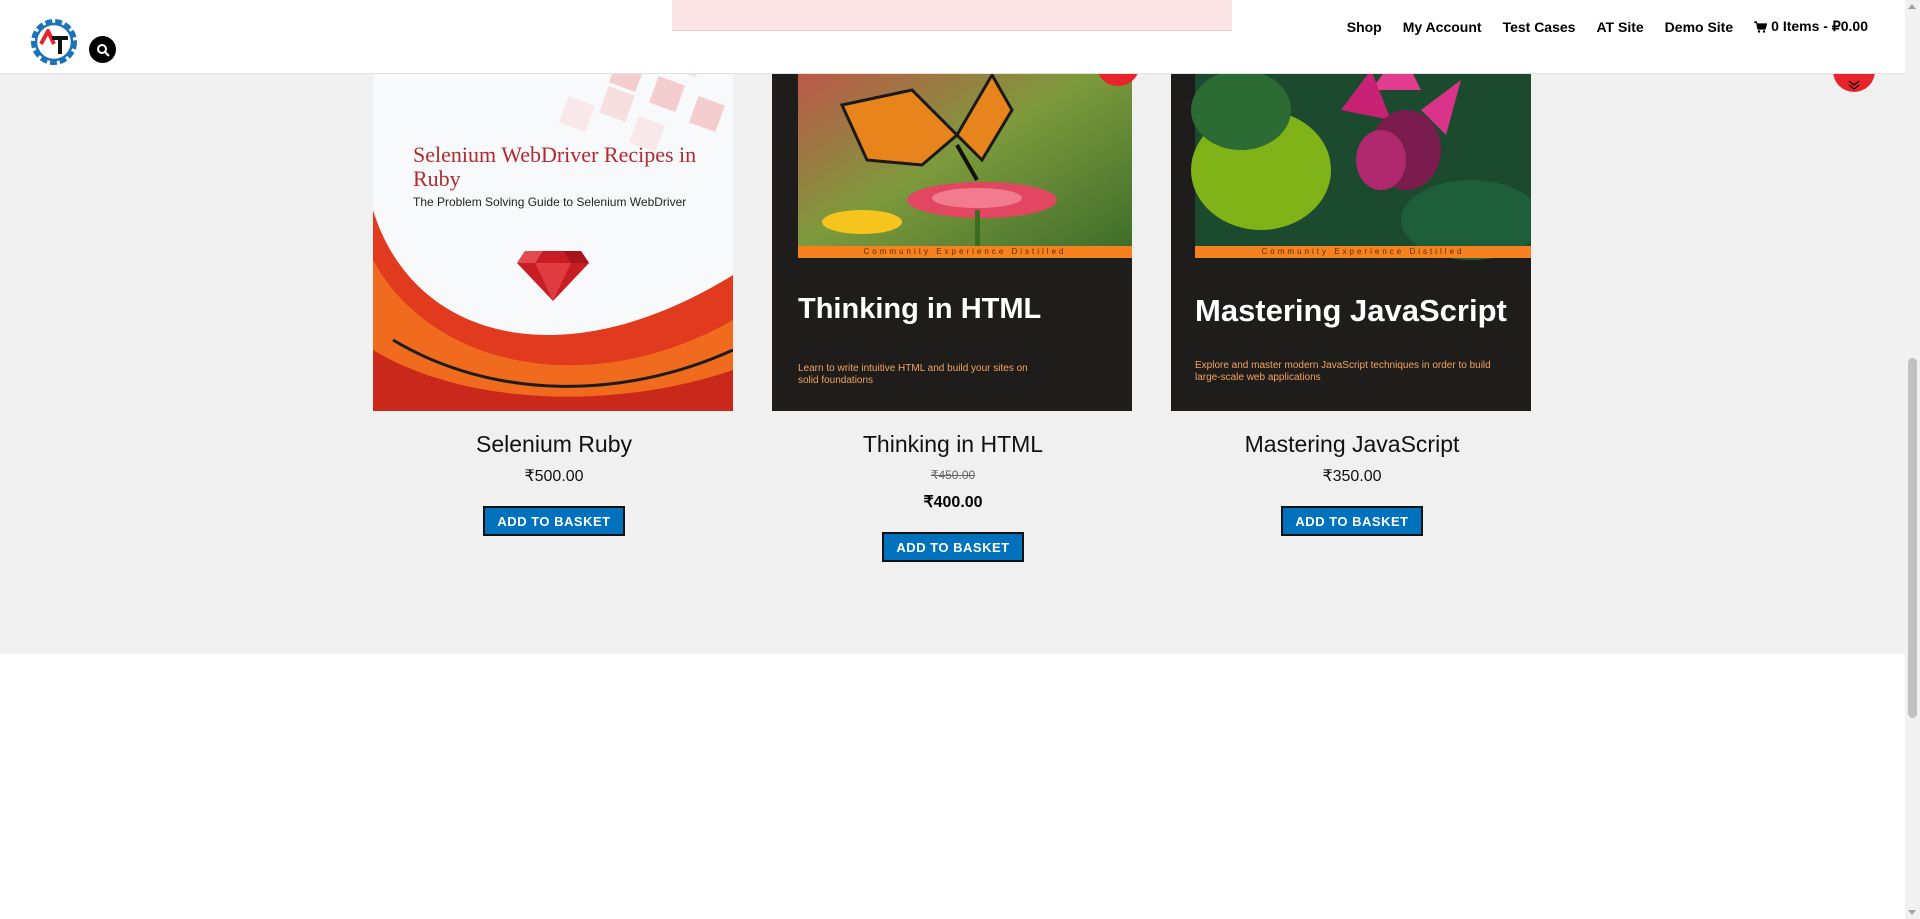 This screenshot has height=919, width=1920. I want to click on product-price: ₹350.00, so click(1352, 476).